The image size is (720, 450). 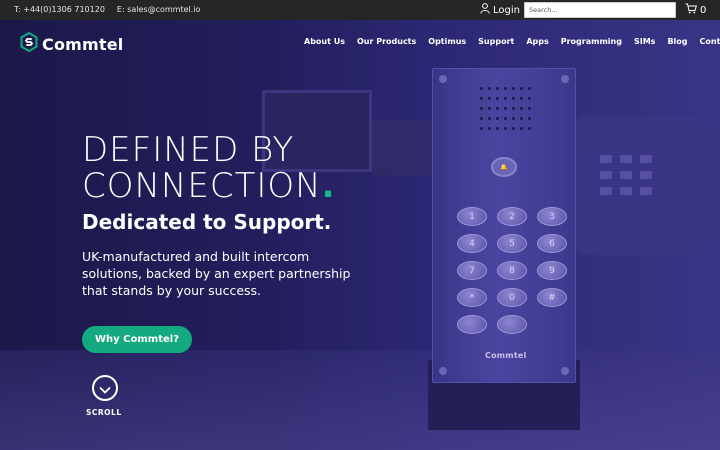 What do you see at coordinates (552, 243) in the screenshot?
I see `keypad-key: 6` at bounding box center [552, 243].